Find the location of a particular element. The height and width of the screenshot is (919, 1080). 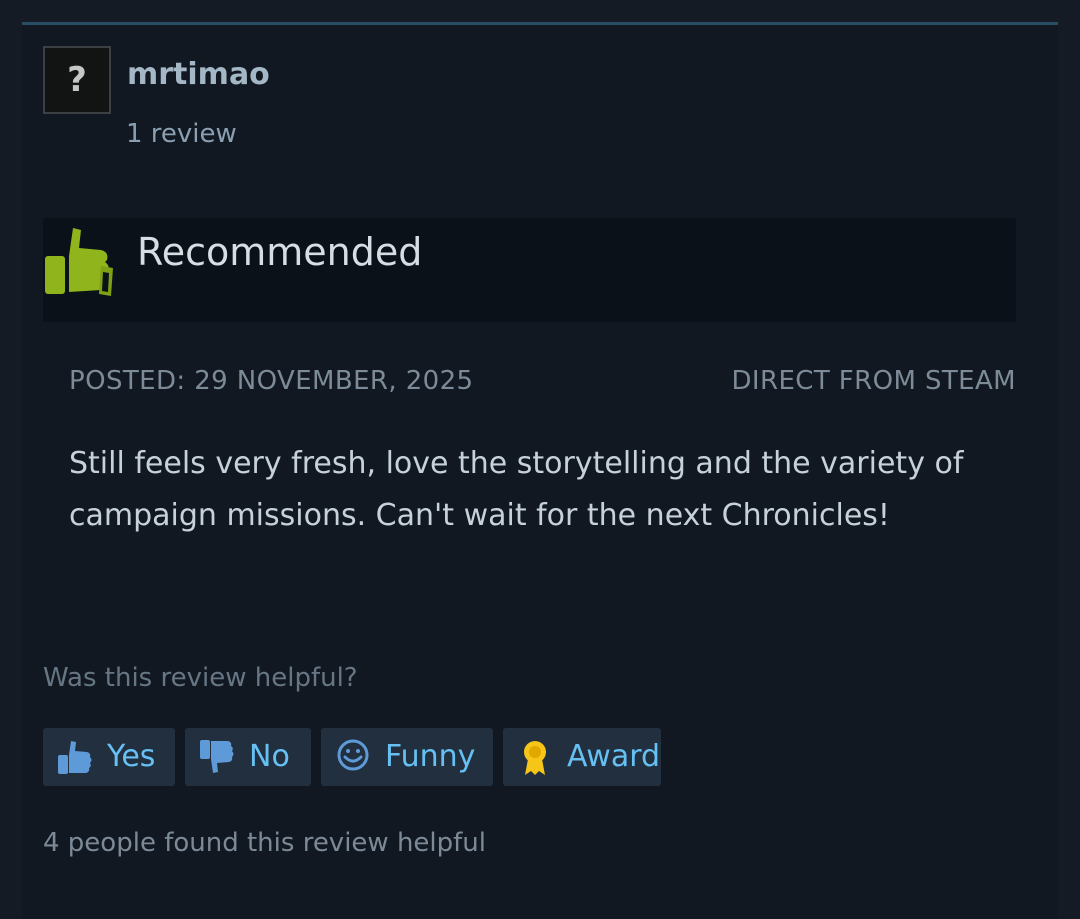

award-label: Award is located at coordinates (614, 756).